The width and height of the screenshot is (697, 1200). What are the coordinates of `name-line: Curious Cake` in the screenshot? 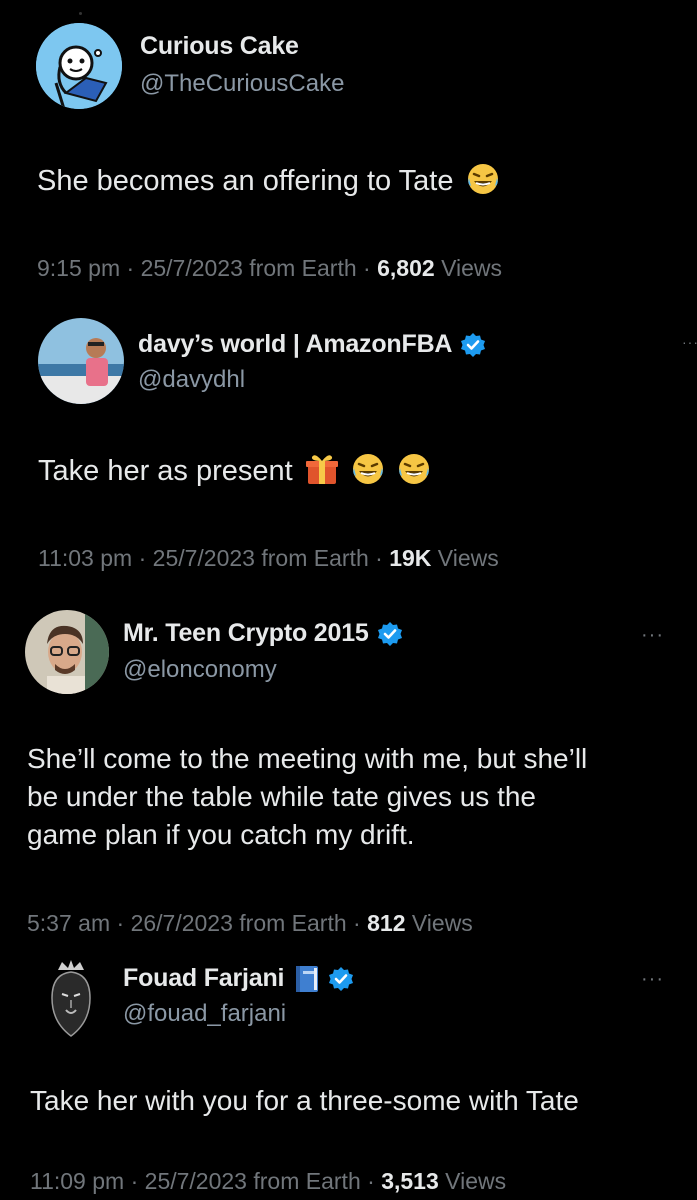 It's located at (219, 46).